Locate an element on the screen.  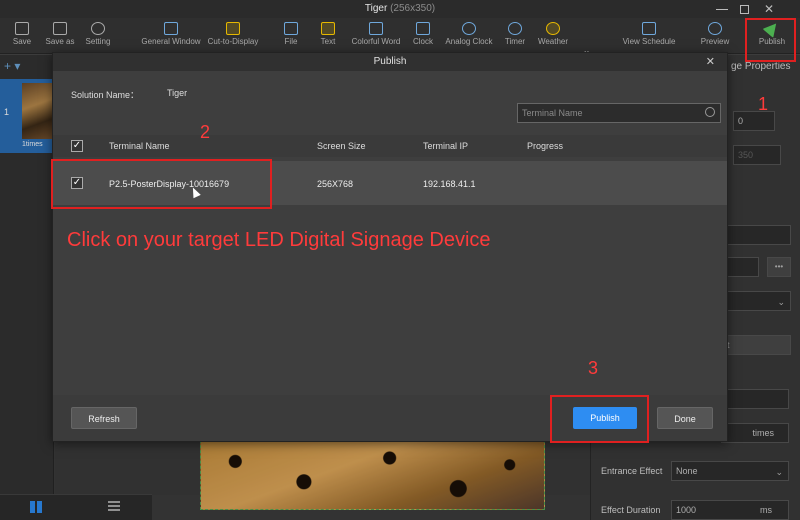
cut-to-display-button: Cut-to-Display is located at coordinates (233, 36).